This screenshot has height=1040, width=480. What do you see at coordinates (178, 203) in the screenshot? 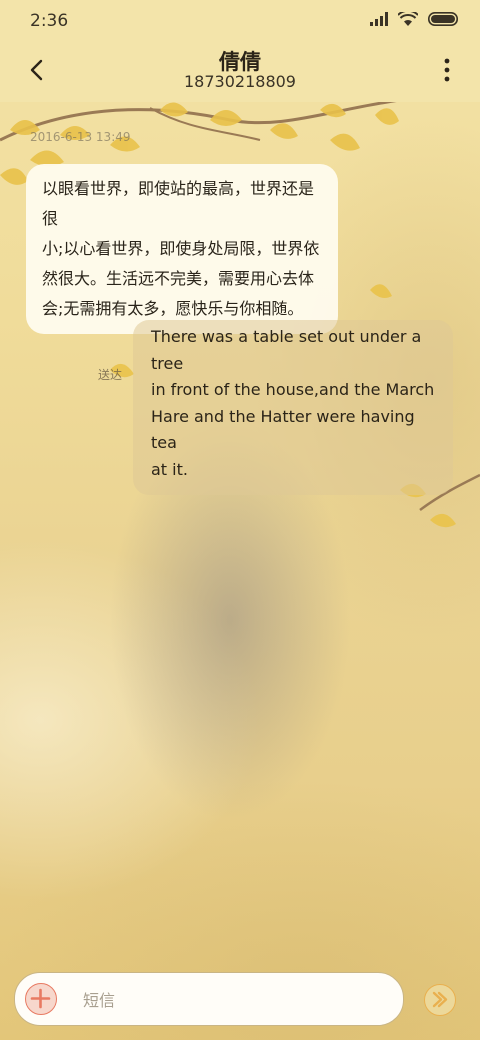
I see `message-line: 以眼看世界，即使站的最高，世界还是很` at bounding box center [178, 203].